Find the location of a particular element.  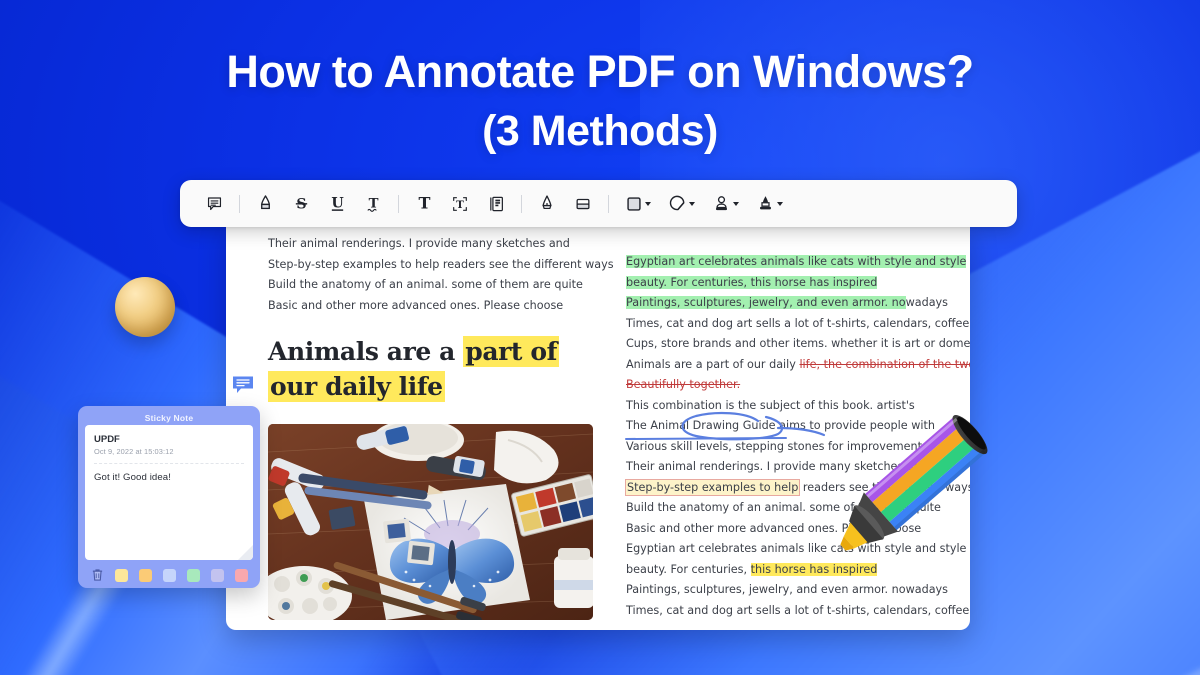

sticker-icon is located at coordinates (677, 203).